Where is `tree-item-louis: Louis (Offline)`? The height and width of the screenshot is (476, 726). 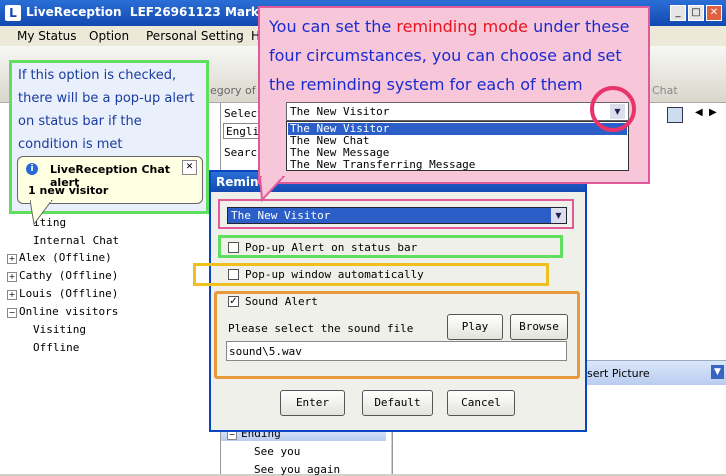 tree-item-louis: Louis (Offline) is located at coordinates (68, 293).